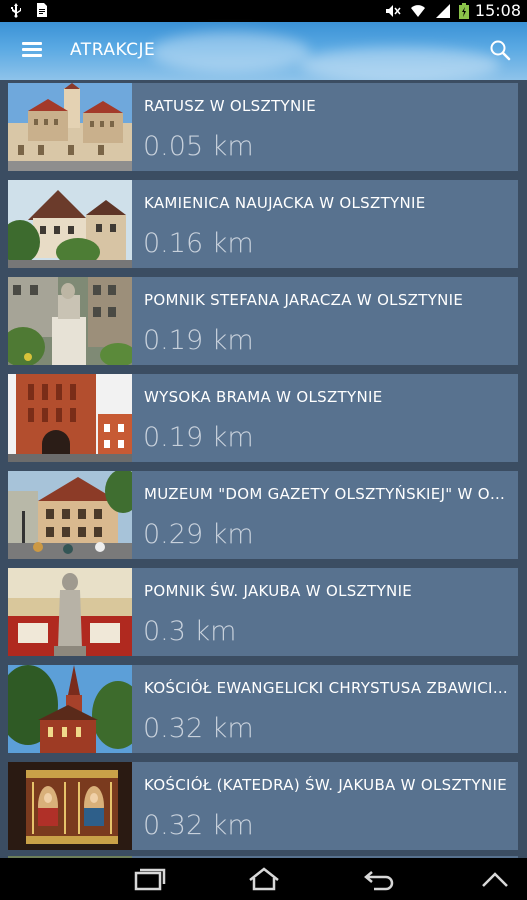 This screenshot has height=900, width=527. Describe the element at coordinates (442, 11) in the screenshot. I see `signal-icon` at that location.